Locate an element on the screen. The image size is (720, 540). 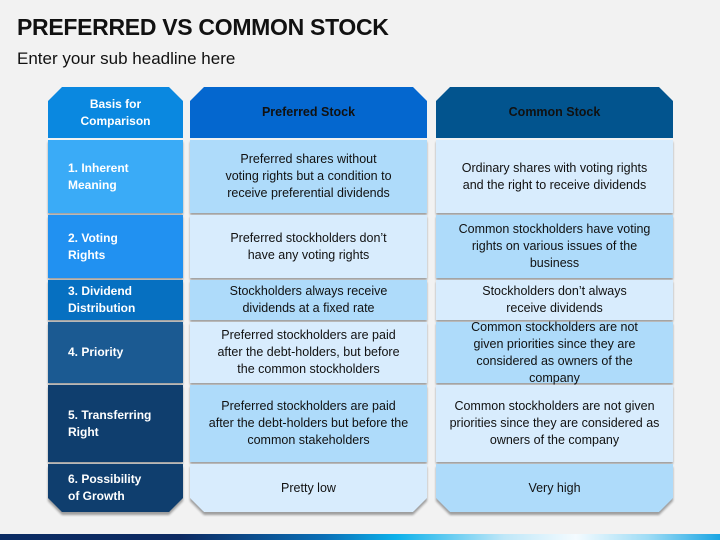
basis-label: 5. Transferring Right is located at coordinates (110, 423).